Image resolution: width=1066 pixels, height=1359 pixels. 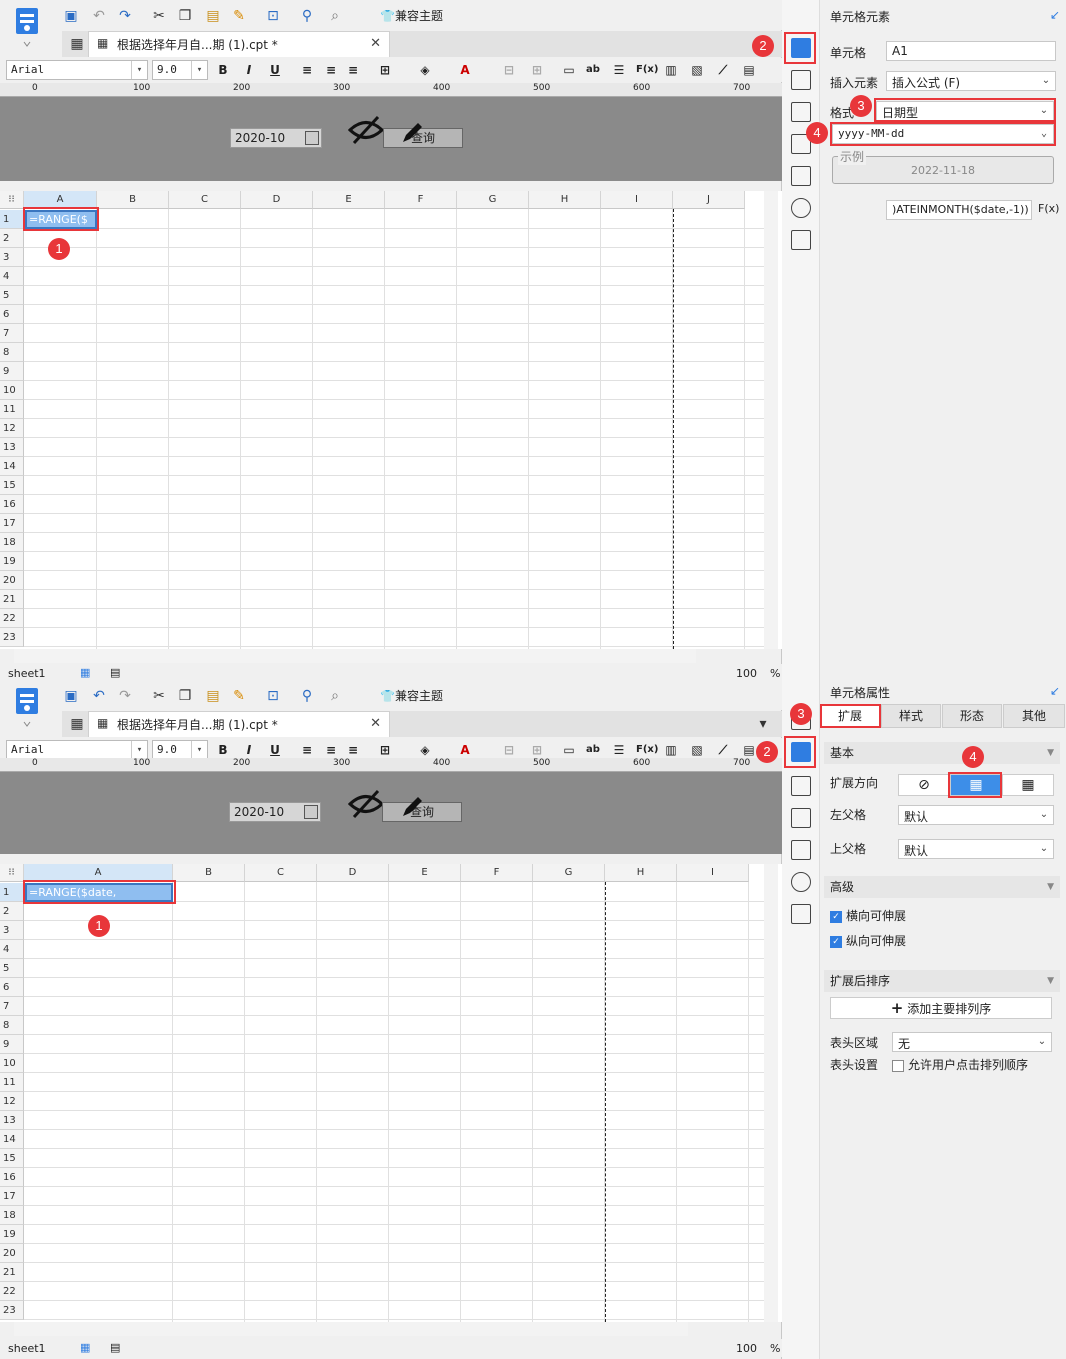 What do you see at coordinates (275, 70) in the screenshot?
I see `underline-button: U` at bounding box center [275, 70].